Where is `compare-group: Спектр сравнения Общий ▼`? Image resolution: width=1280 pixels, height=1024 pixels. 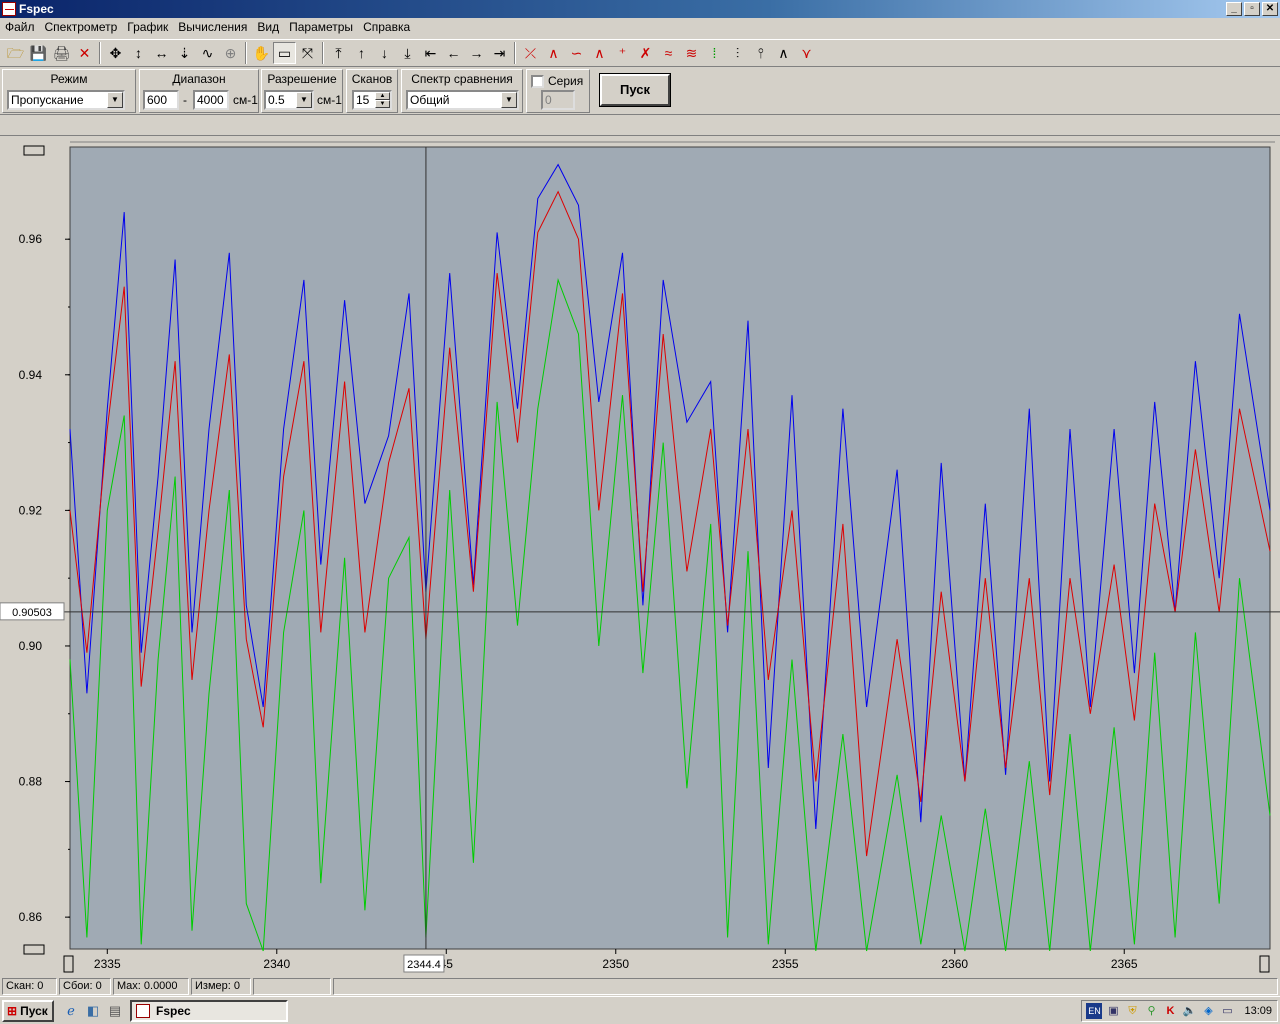
compare-group: Спектр сравнения Общий ▼ is located at coordinates (462, 91).